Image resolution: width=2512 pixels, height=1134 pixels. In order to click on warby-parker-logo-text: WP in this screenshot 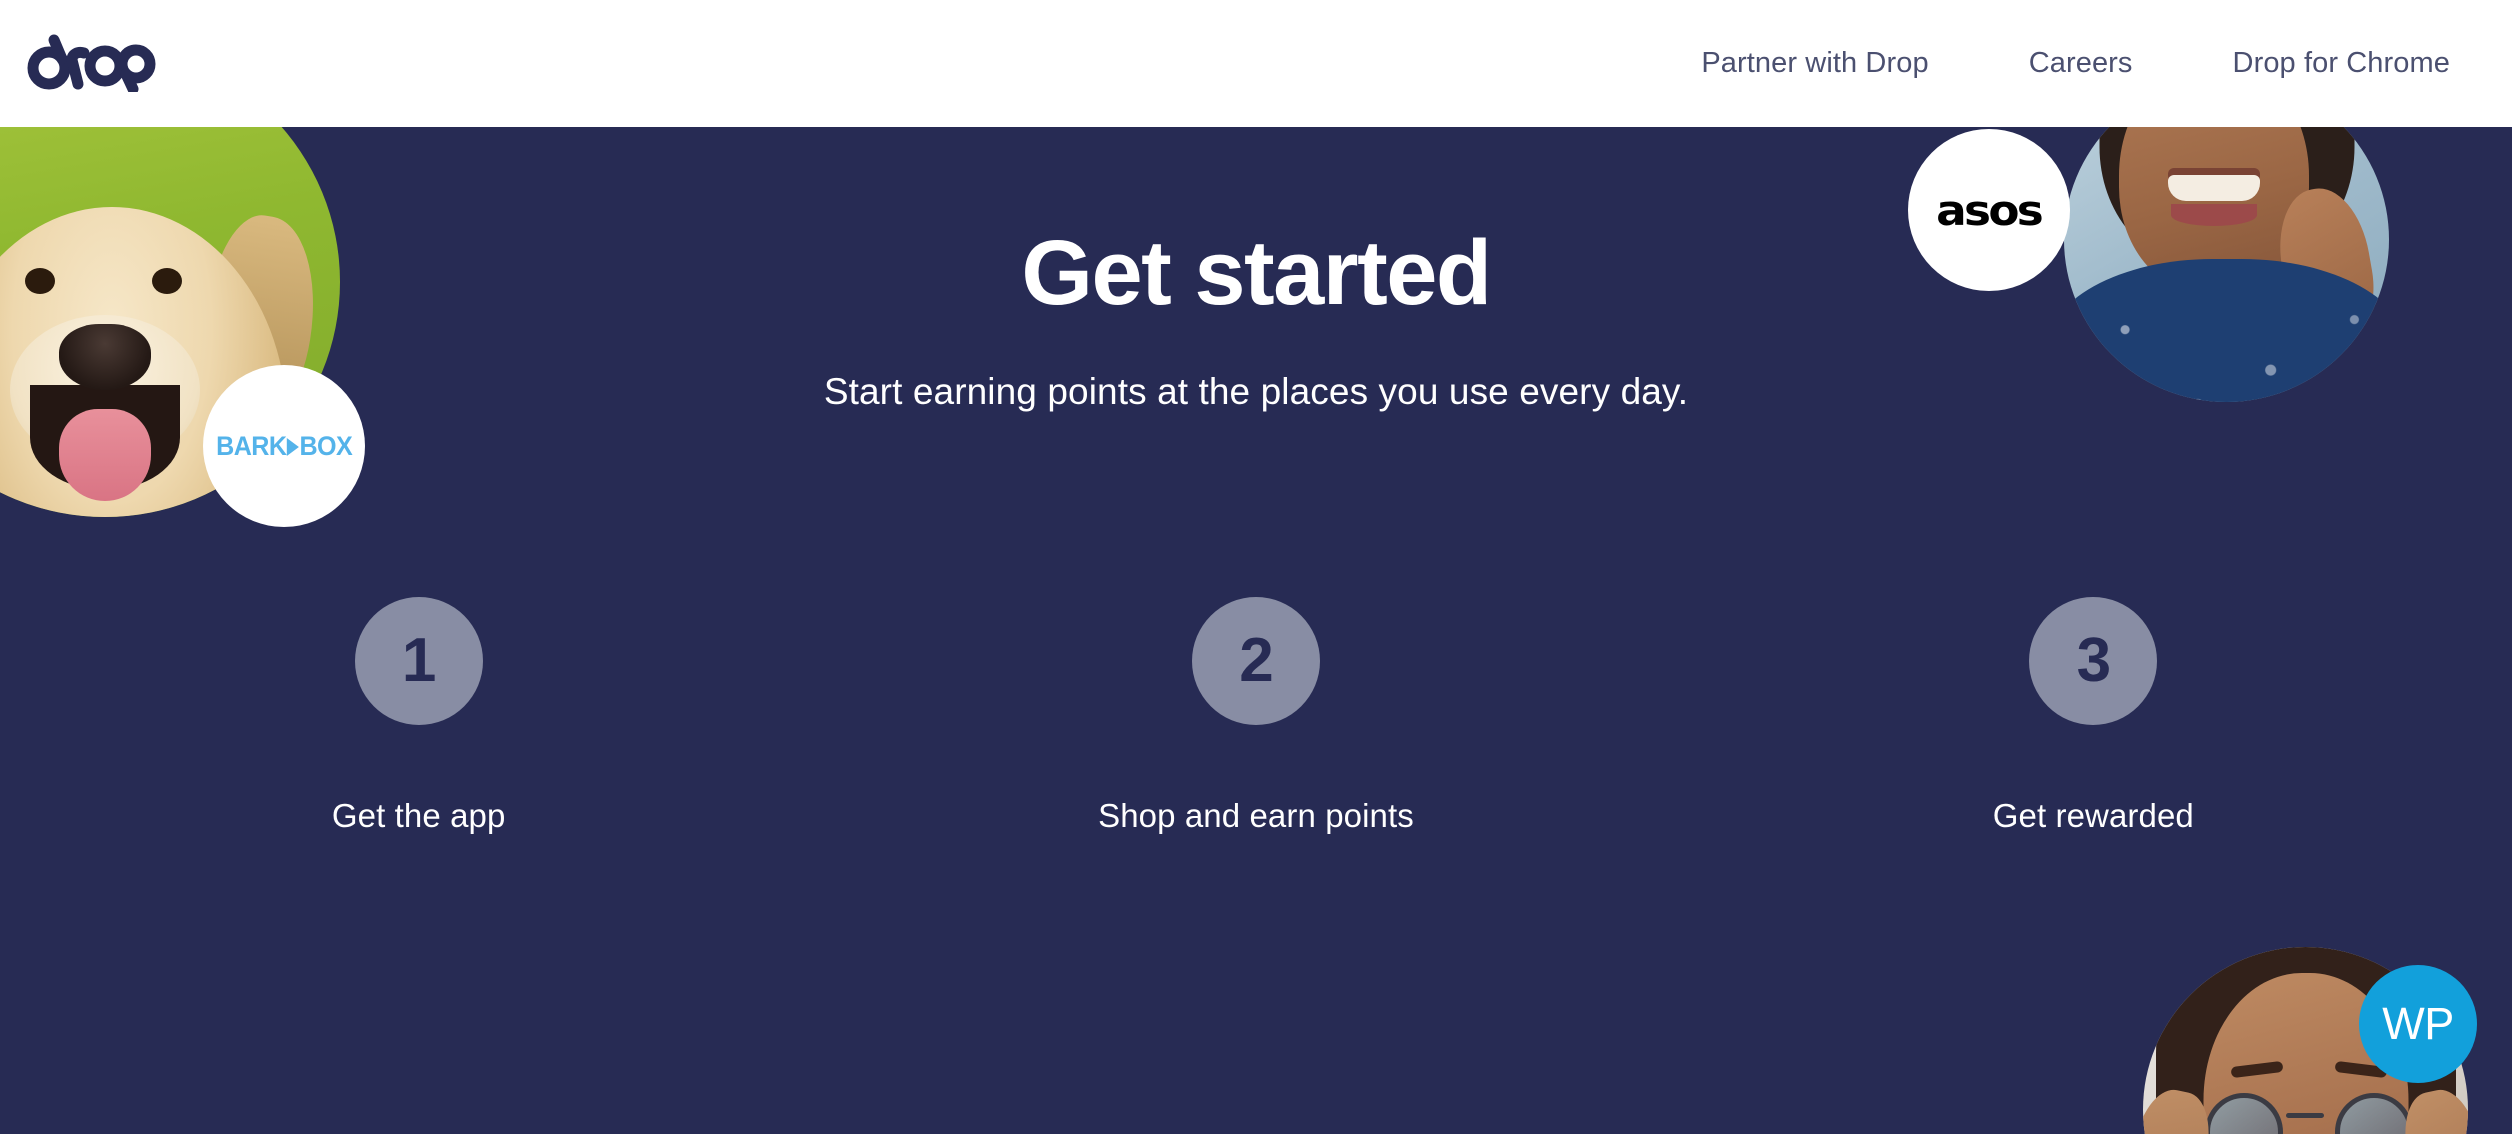, I will do `click(2418, 1023)`.